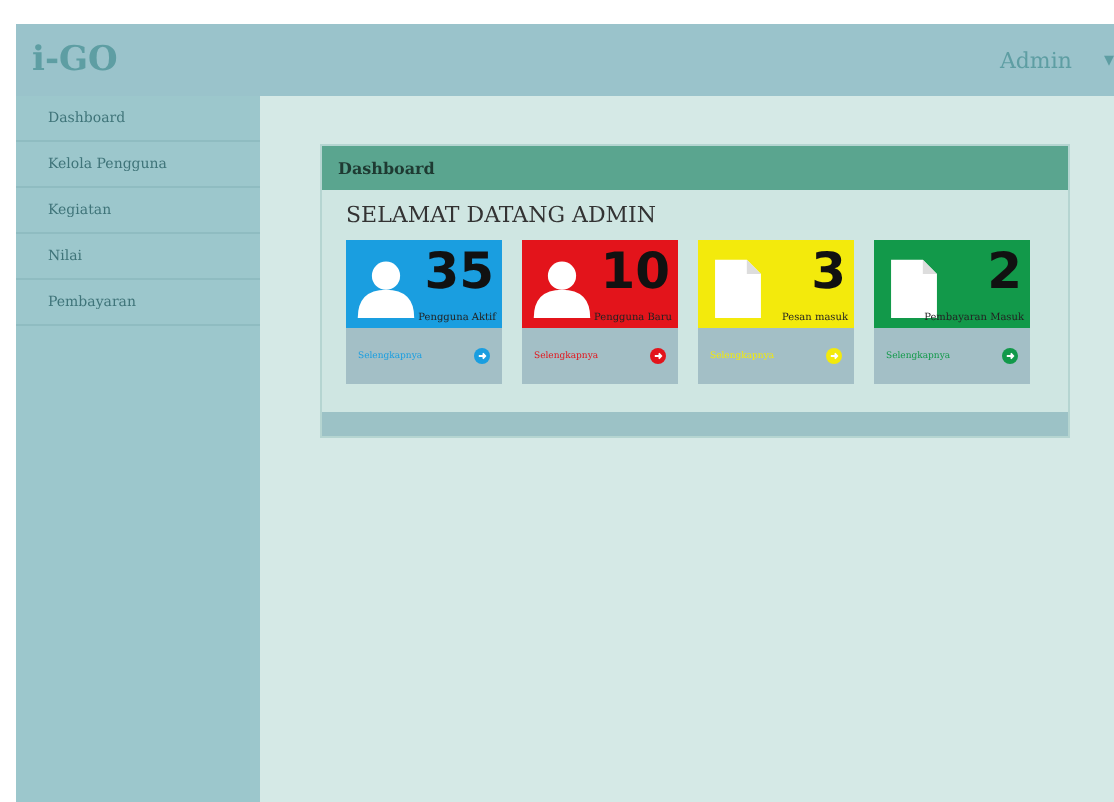 Image resolution: width=1114 pixels, height=802 pixels. I want to click on welcome-heading: SELAMAT DATANG ADMIN, so click(502, 215).